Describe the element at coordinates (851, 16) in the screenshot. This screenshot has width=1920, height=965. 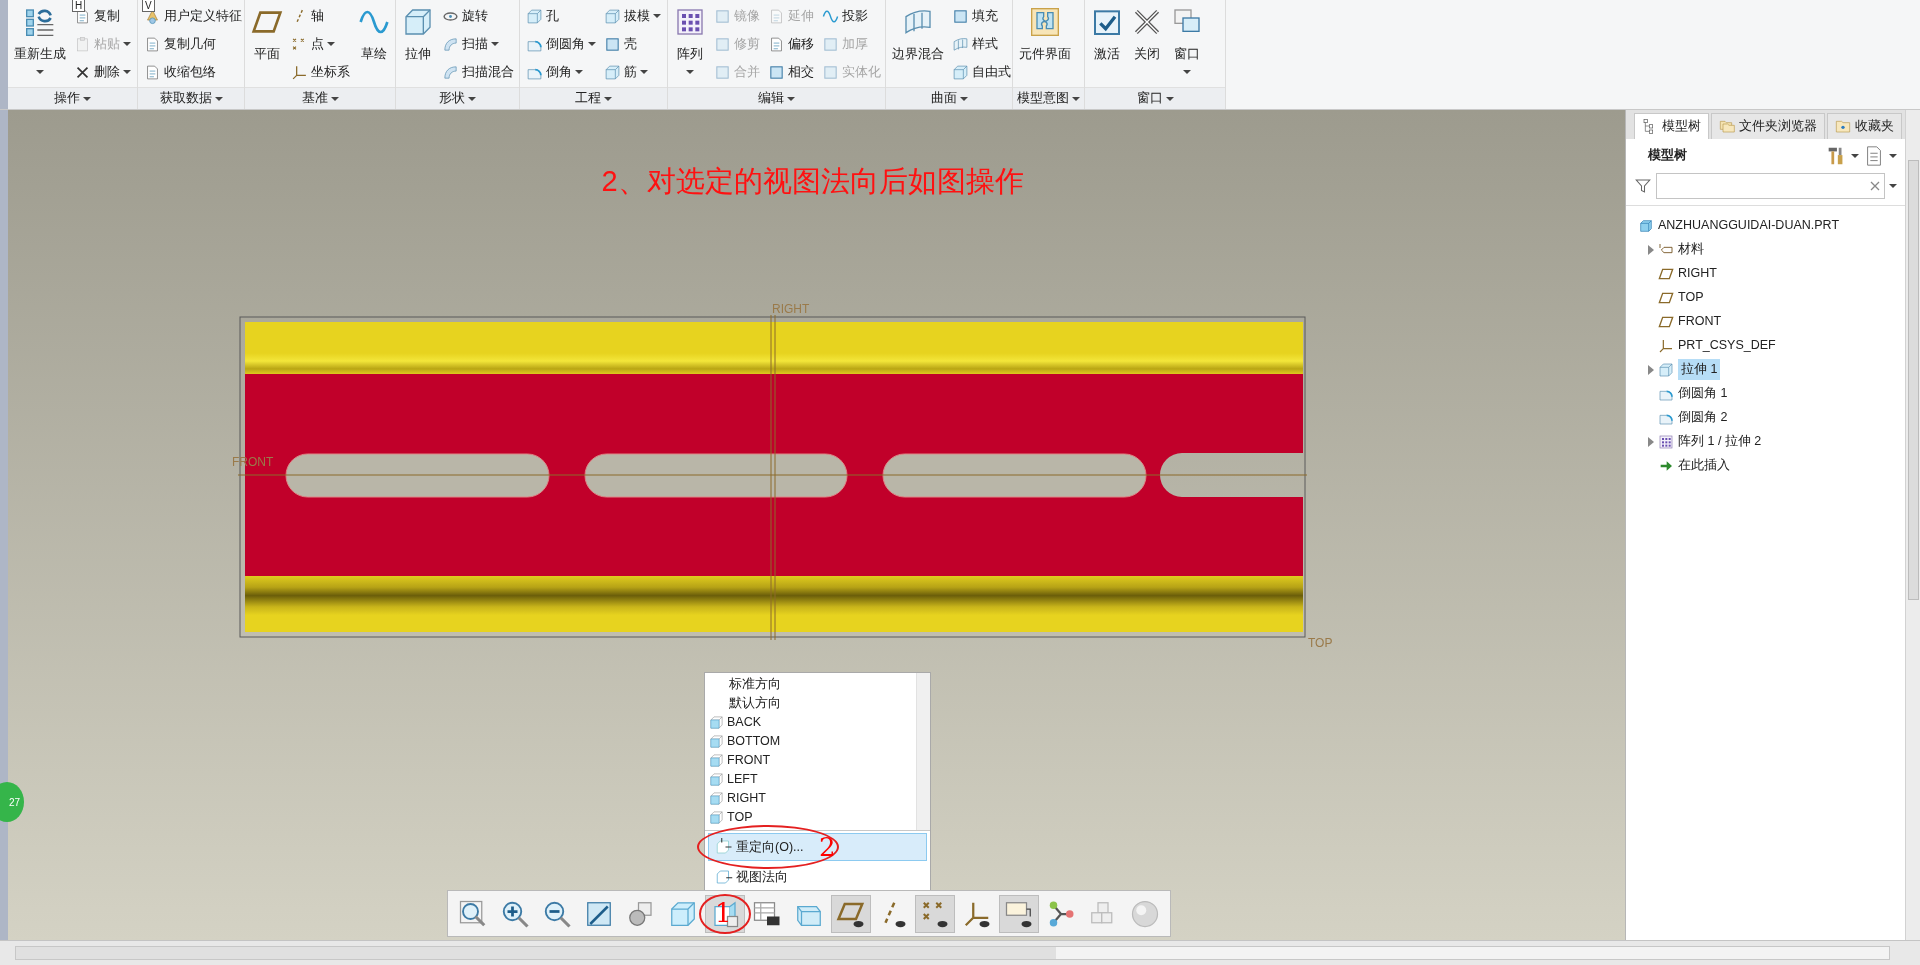
I see `ribbon-command: 投影` at that location.